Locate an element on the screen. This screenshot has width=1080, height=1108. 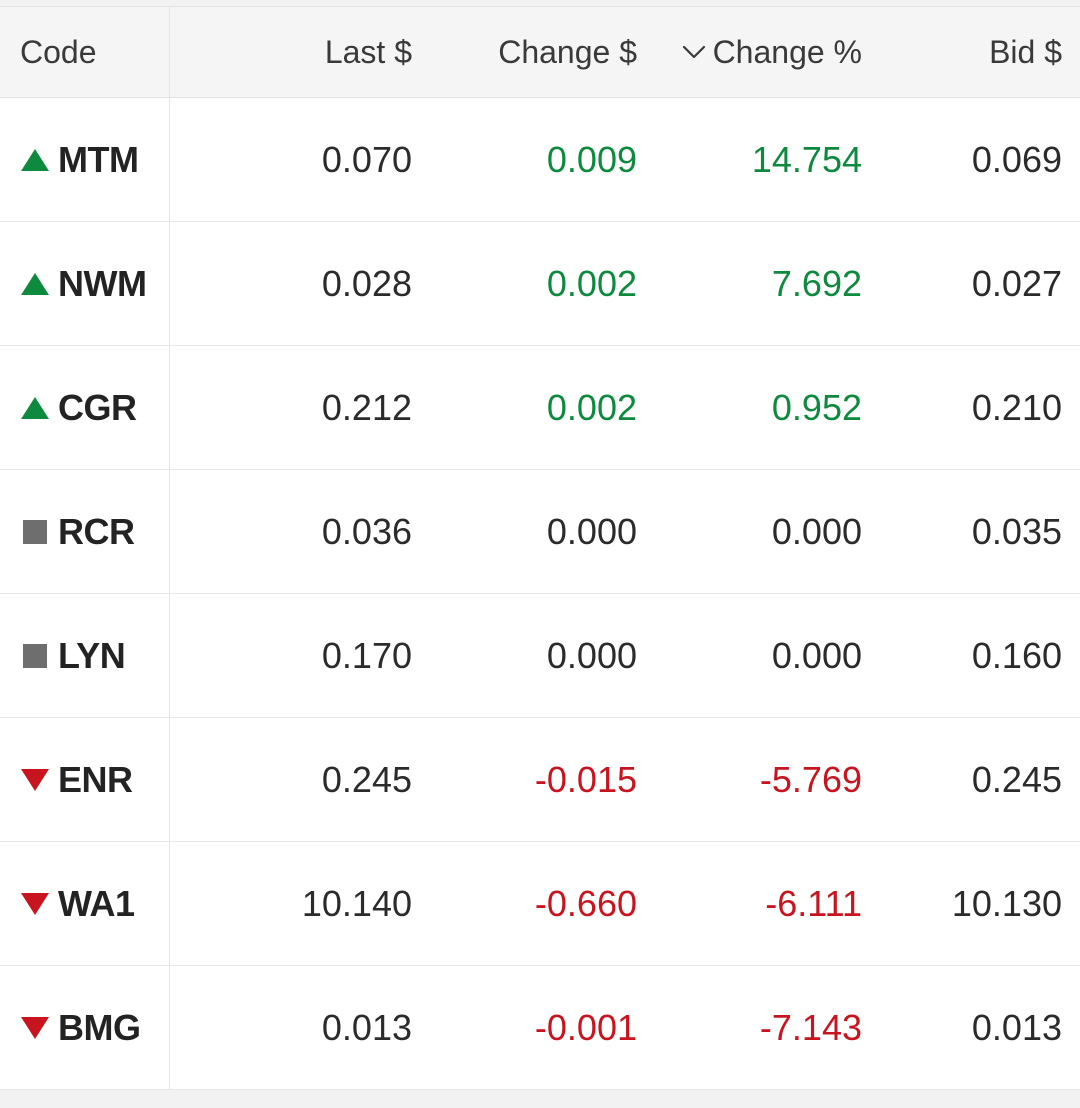
cell-bid: 10.130 is located at coordinates (971, 903).